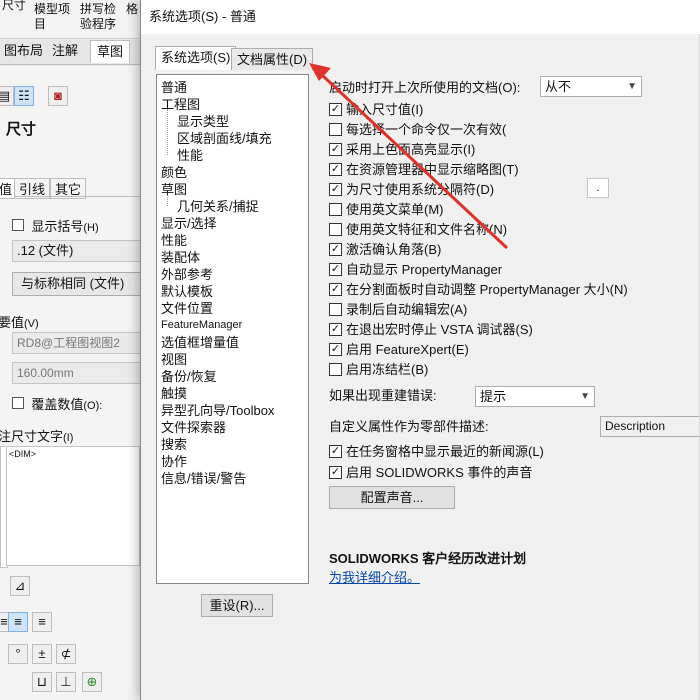 The width and height of the screenshot is (700, 700). Describe the element at coordinates (92, 682) in the screenshot. I see `symbol-more: ⊕` at that location.